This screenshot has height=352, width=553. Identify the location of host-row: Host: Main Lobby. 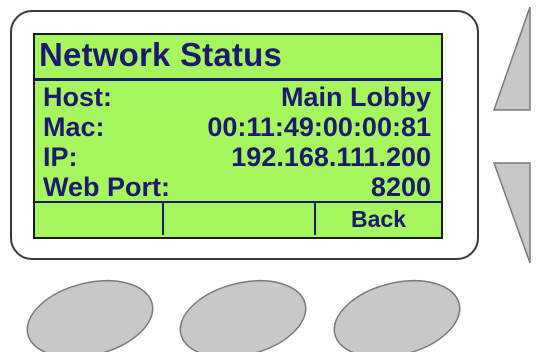
(237, 97).